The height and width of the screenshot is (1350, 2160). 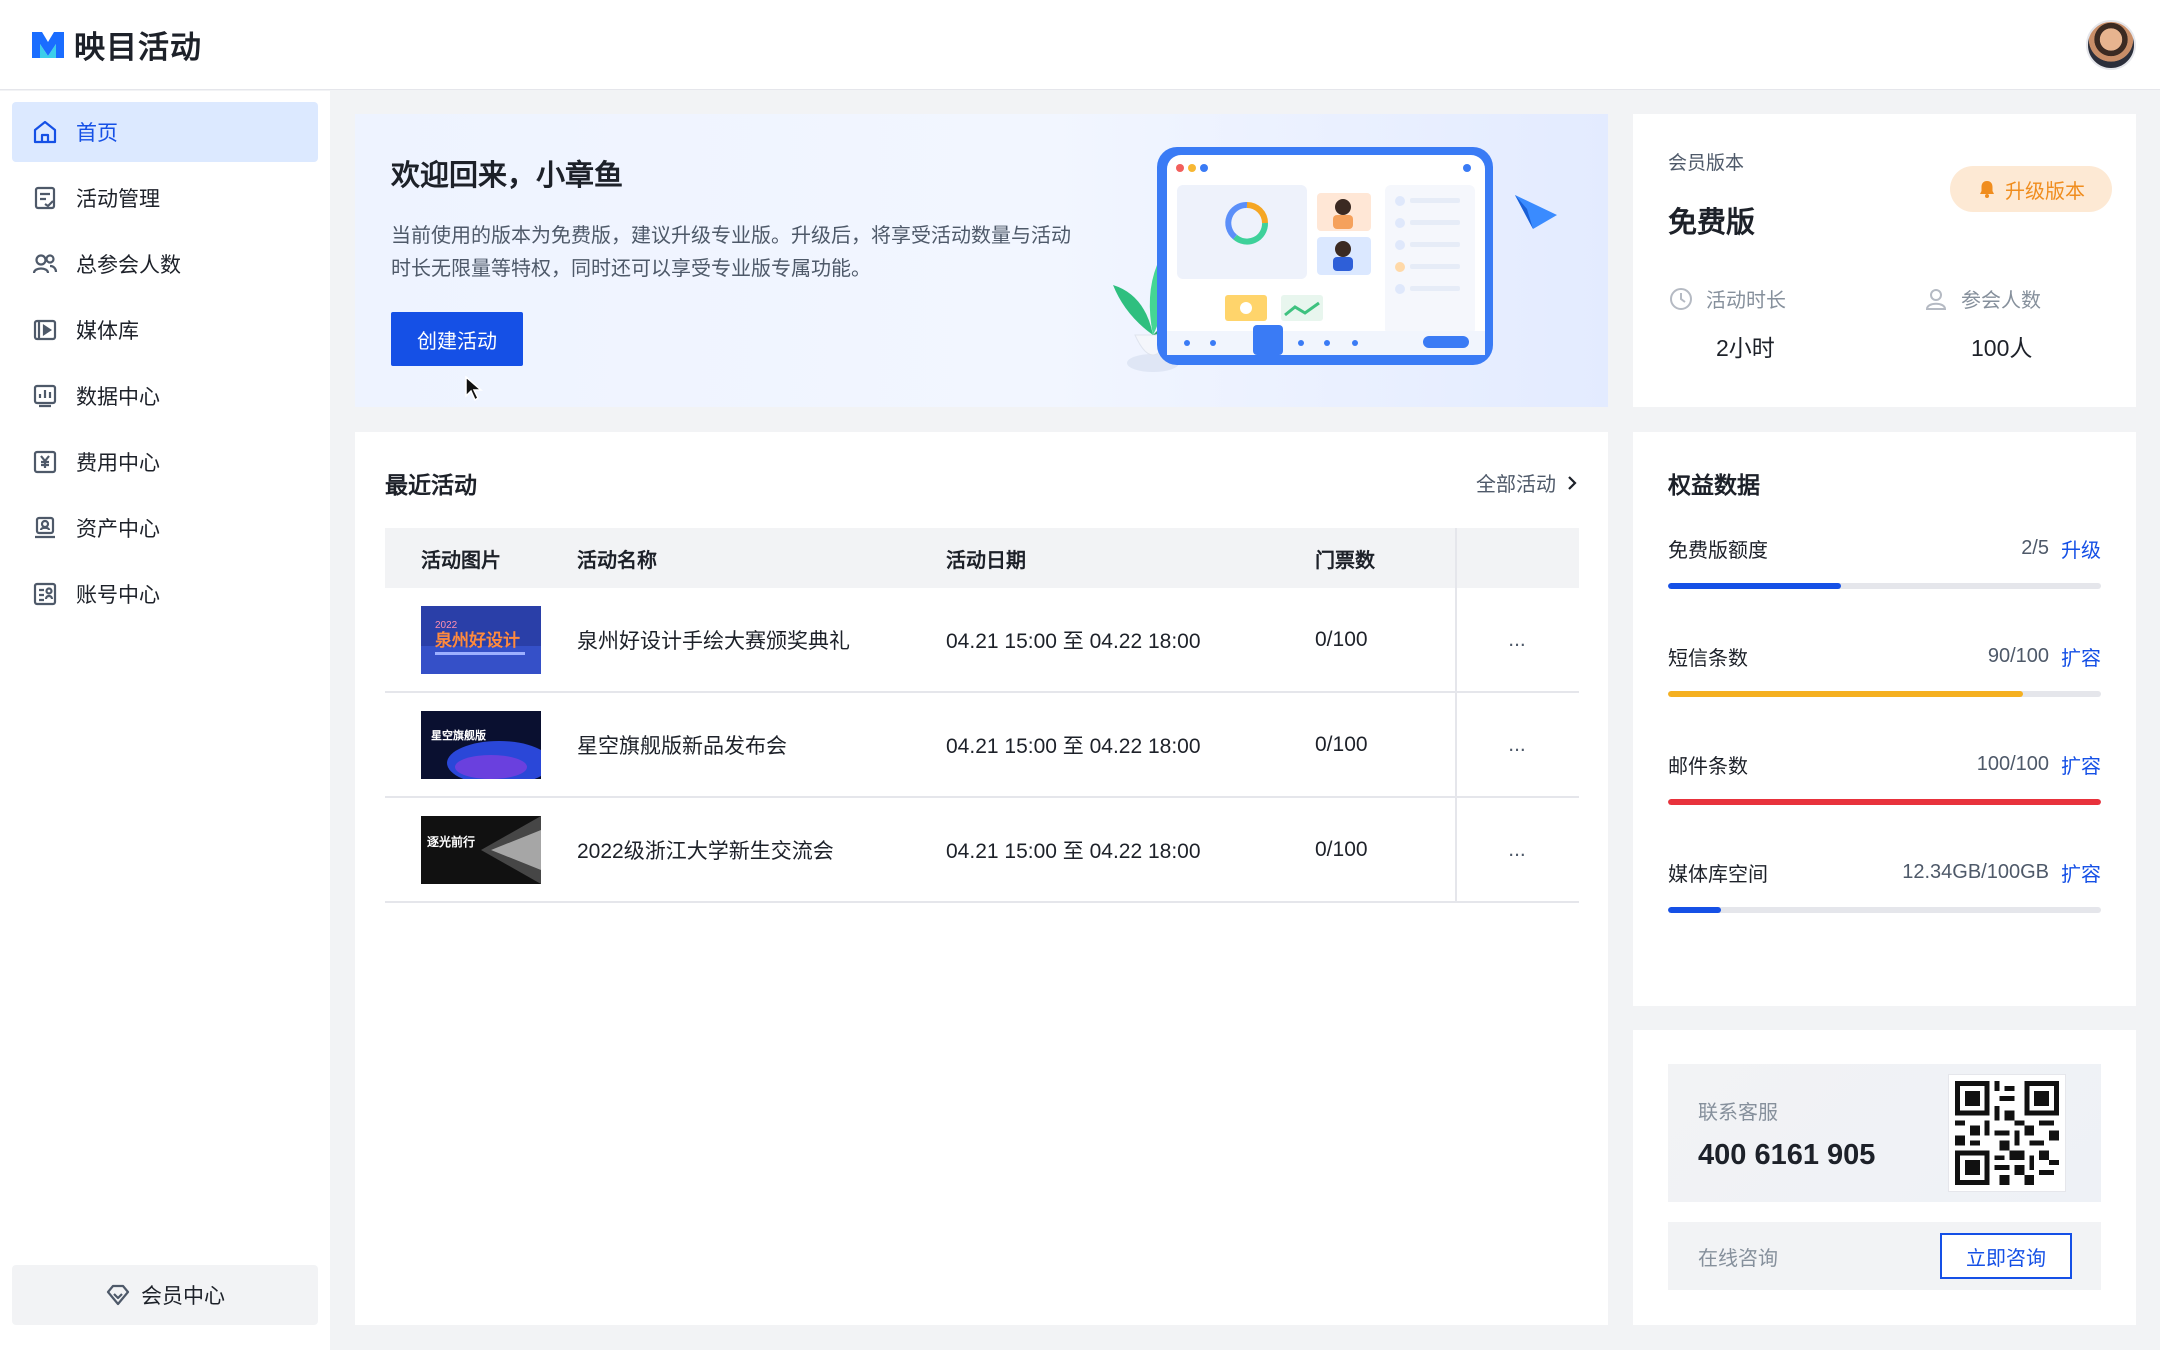 What do you see at coordinates (118, 529) in the screenshot?
I see `sidebar-item-label: 资产中心` at bounding box center [118, 529].